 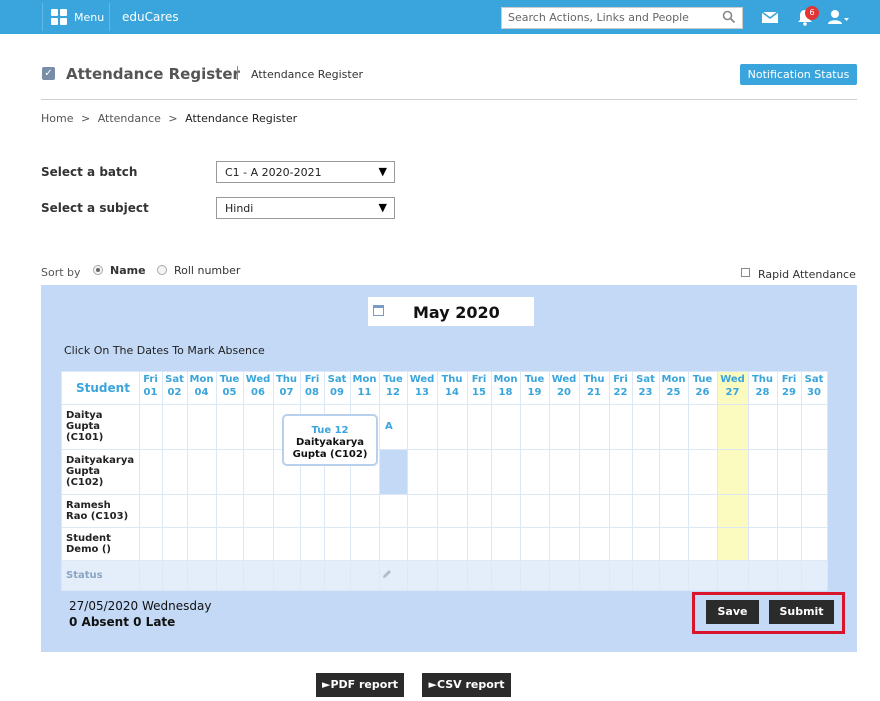 I want to click on menu-label: Menu, so click(x=89, y=17).